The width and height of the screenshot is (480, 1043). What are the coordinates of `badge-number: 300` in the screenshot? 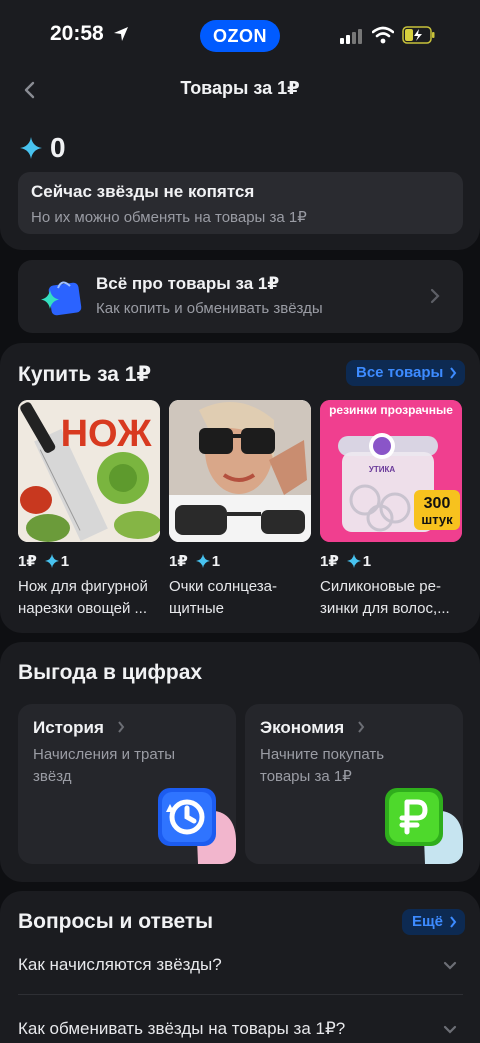 It's located at (437, 503).